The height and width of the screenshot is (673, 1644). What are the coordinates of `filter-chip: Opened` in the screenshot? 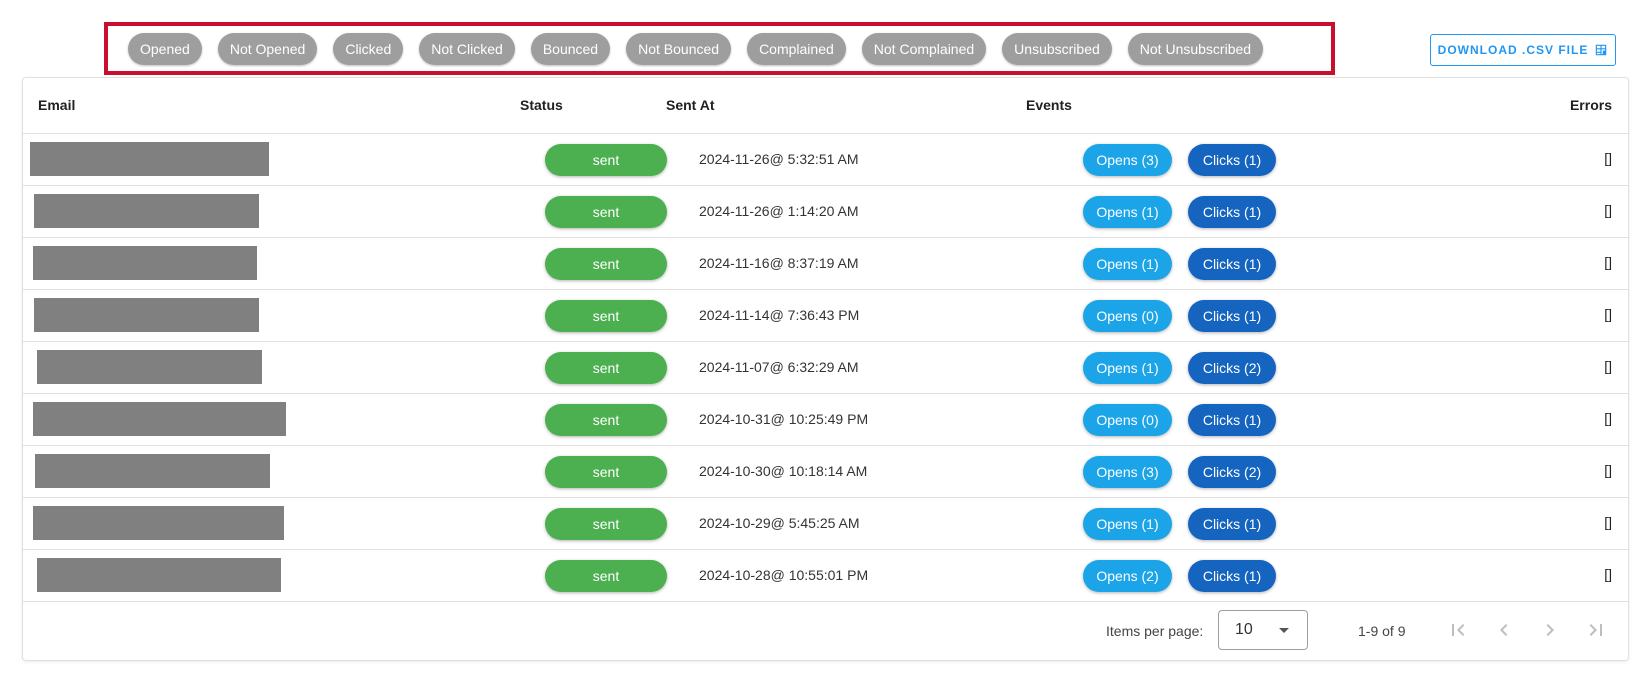 It's located at (165, 48).